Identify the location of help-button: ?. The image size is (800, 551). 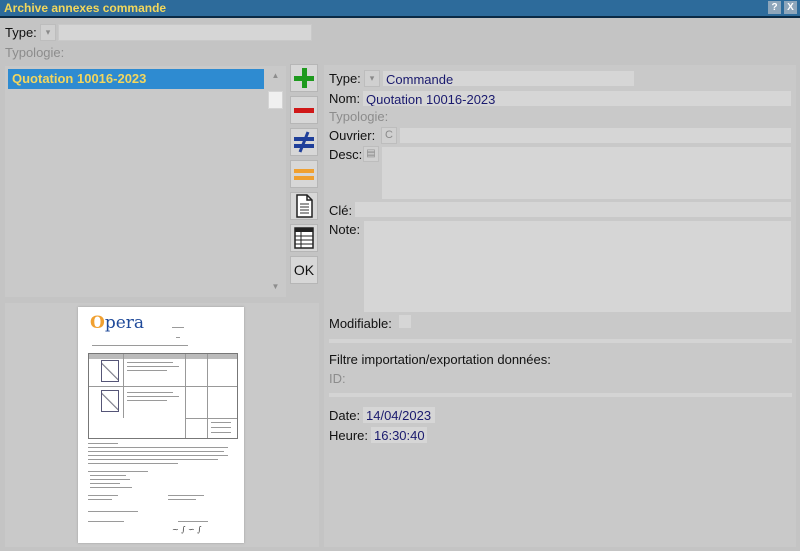
(774, 7).